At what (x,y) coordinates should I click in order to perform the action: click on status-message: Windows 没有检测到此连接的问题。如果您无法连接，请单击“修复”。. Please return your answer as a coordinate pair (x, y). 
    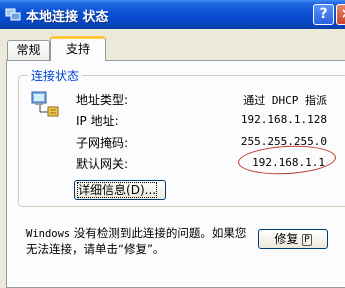
    Looking at the image, I should click on (141, 241).